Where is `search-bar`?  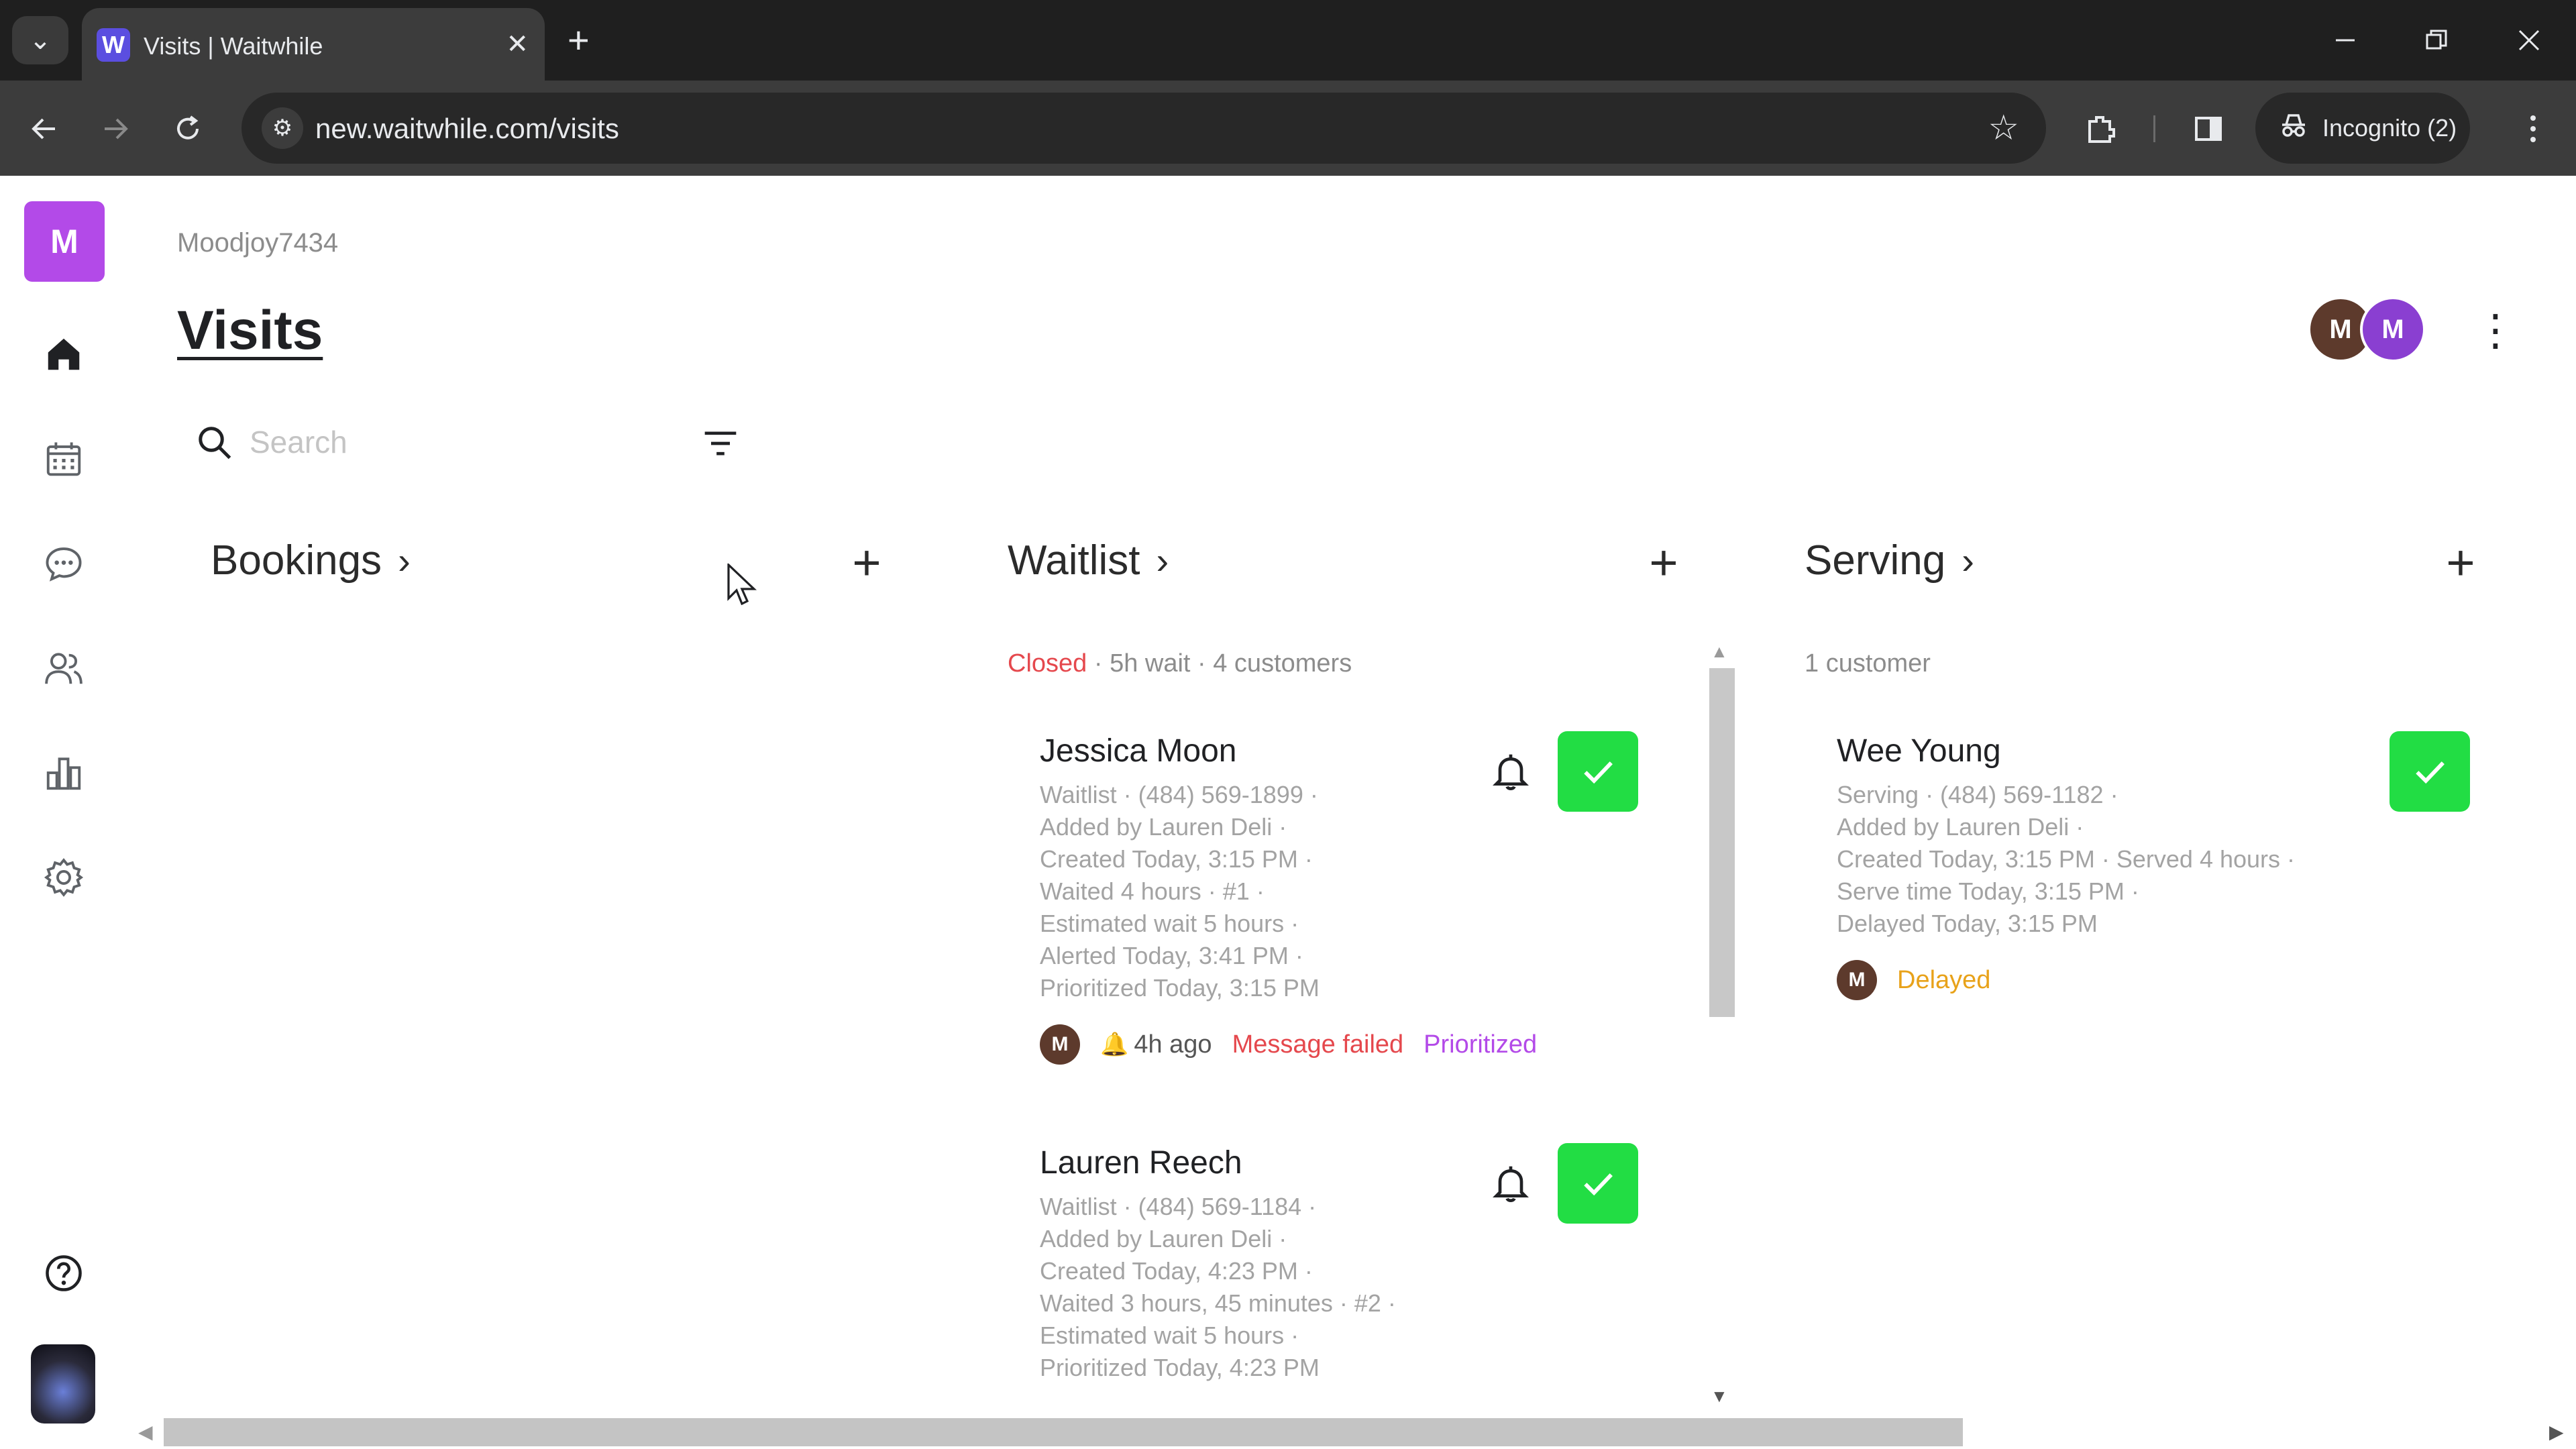
search-bar is located at coordinates (470, 443).